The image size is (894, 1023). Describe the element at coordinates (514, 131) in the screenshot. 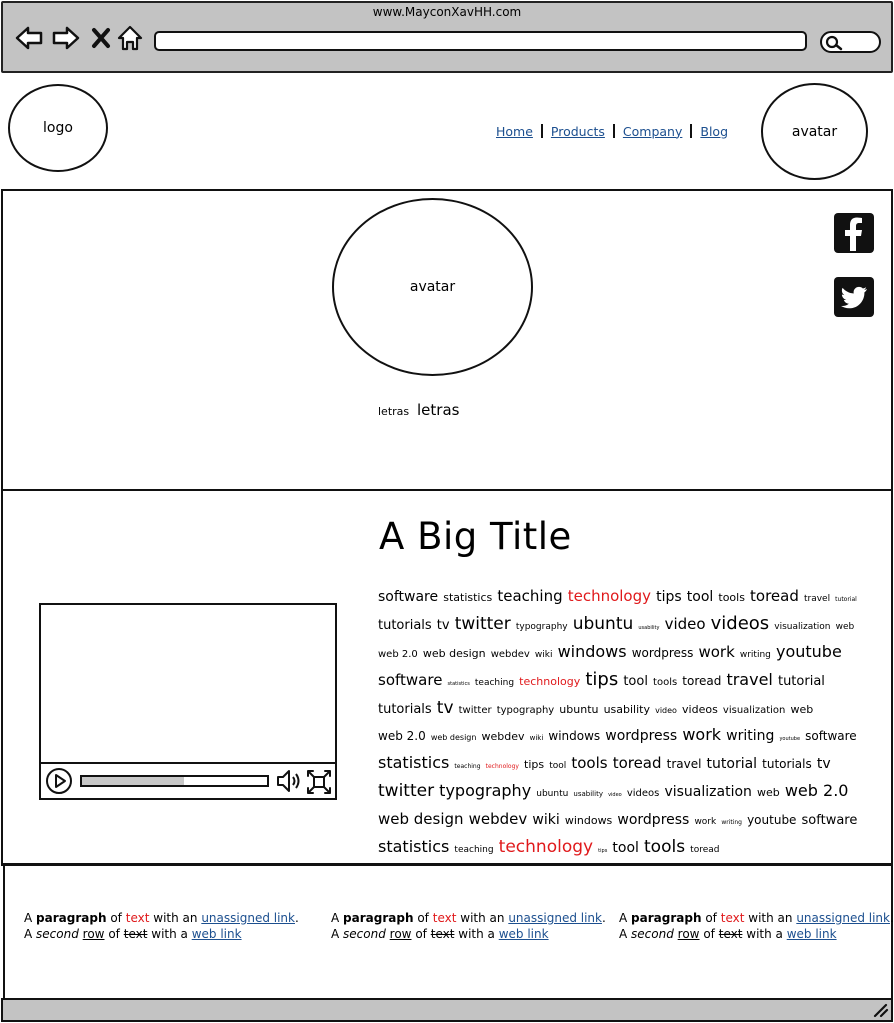

I see `nav-link-home: Home` at that location.